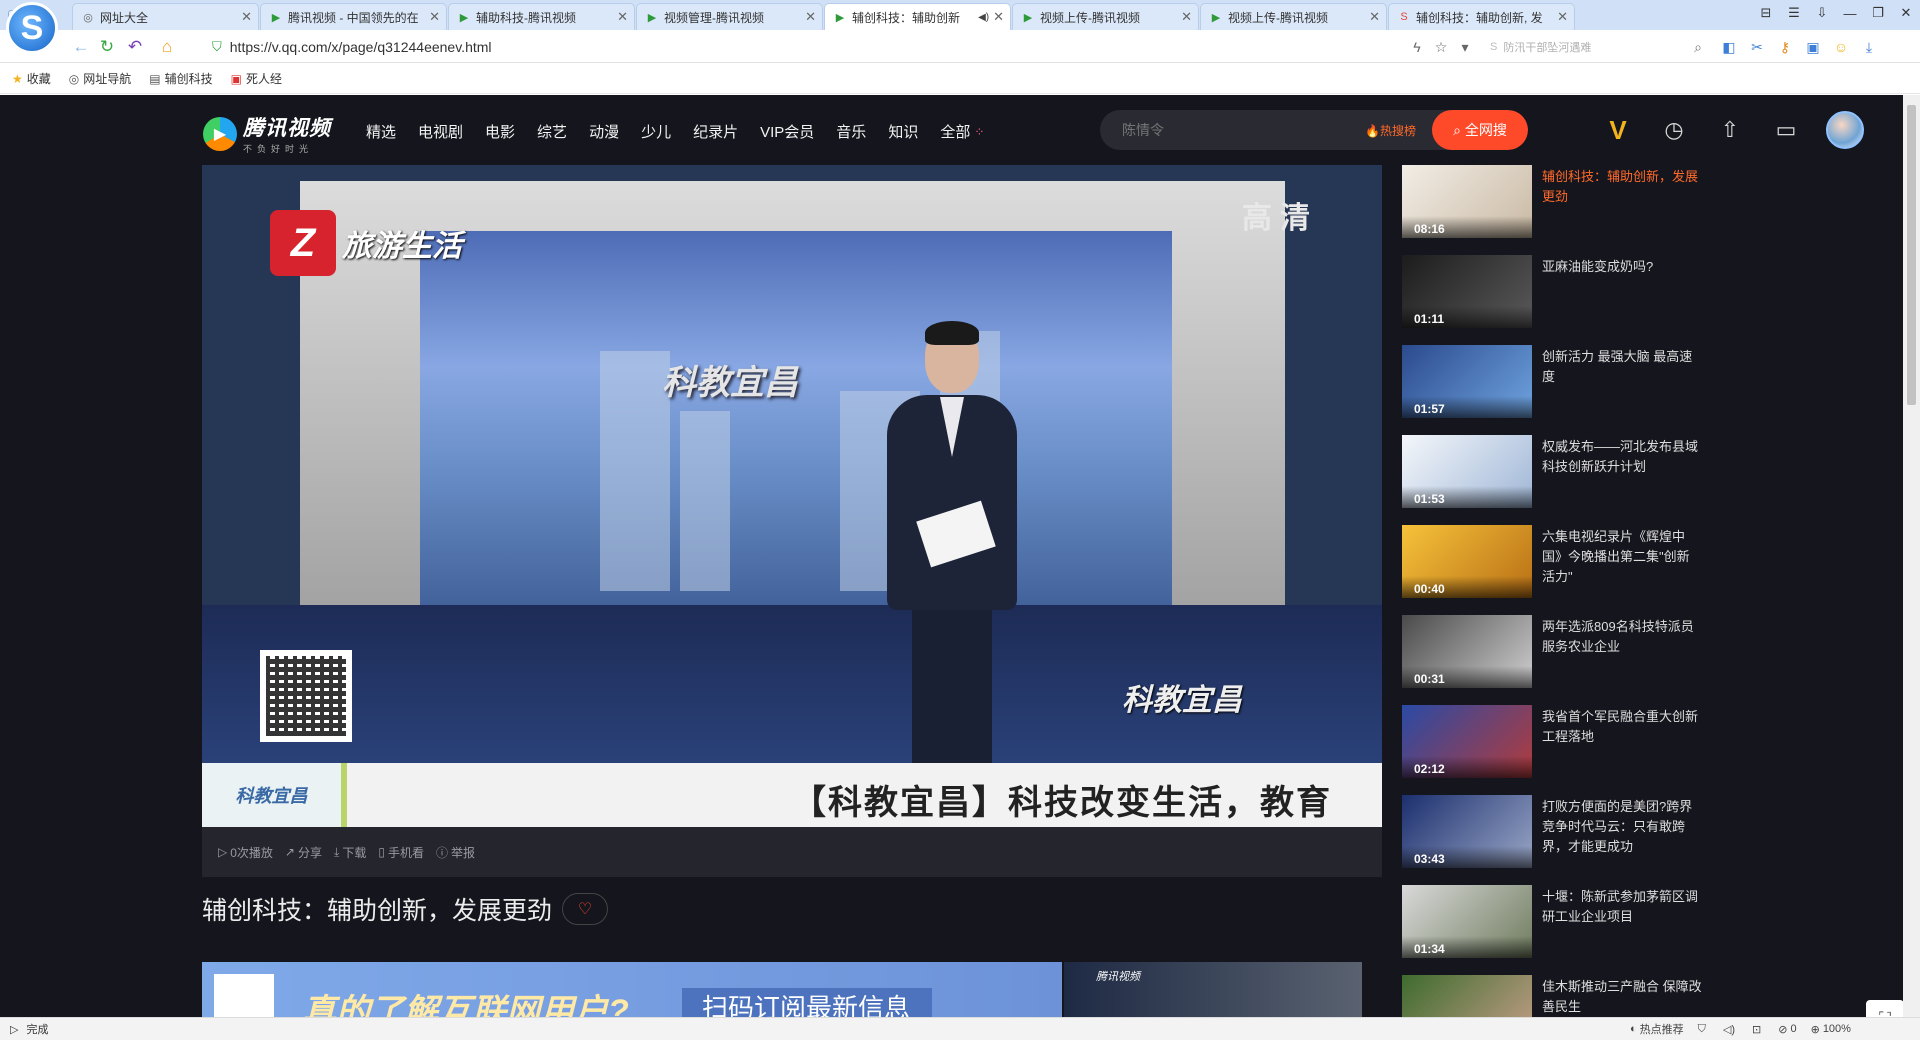 Image resolution: width=1920 pixels, height=1040 pixels. I want to click on nav-item-9: 知识, so click(903, 131).